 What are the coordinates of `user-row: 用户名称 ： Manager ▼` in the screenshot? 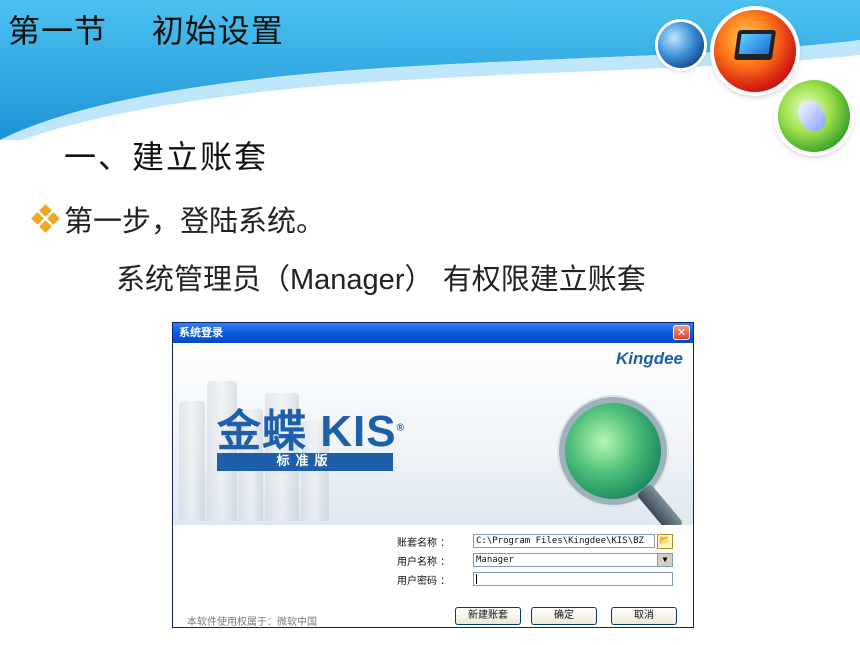 It's located at (535, 560).